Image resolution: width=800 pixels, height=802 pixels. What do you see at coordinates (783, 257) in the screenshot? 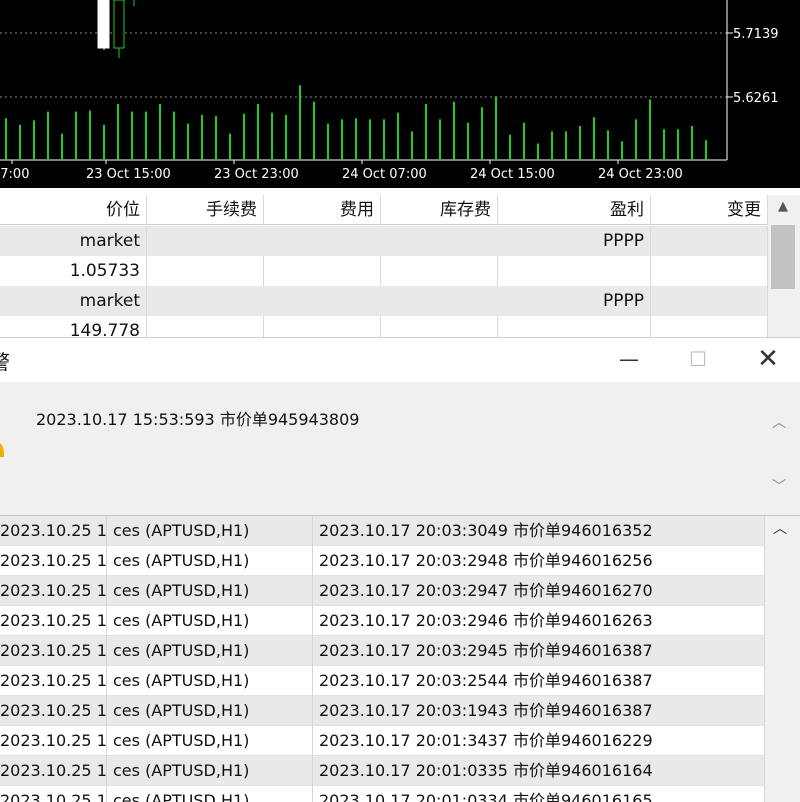
I see `scrollbar-thumb` at bounding box center [783, 257].